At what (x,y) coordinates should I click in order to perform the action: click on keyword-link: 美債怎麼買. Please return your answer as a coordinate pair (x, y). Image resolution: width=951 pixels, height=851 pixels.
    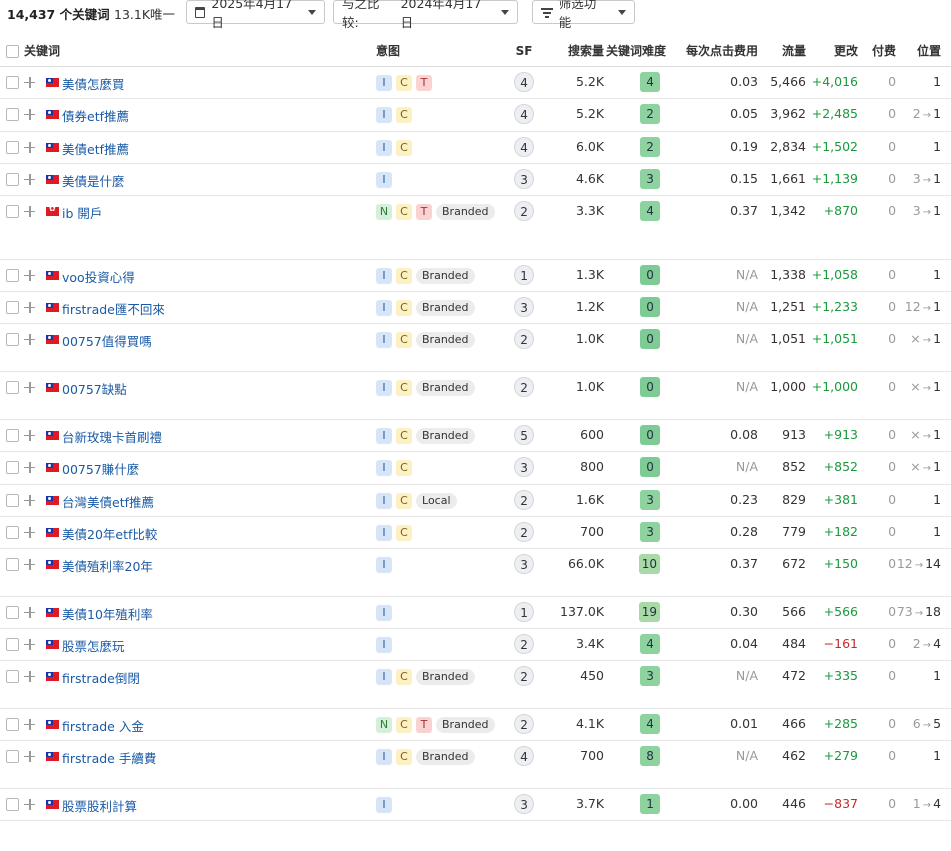
    Looking at the image, I should click on (93, 84).